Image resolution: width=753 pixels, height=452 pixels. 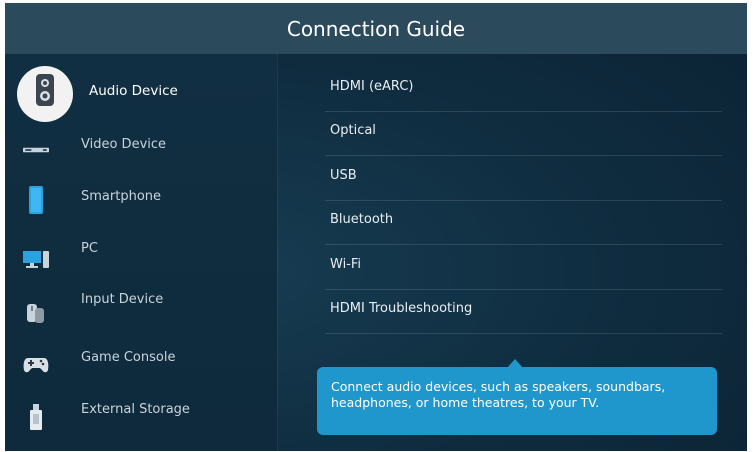 I want to click on sidebar-item-label: Game Console, so click(x=128, y=357).